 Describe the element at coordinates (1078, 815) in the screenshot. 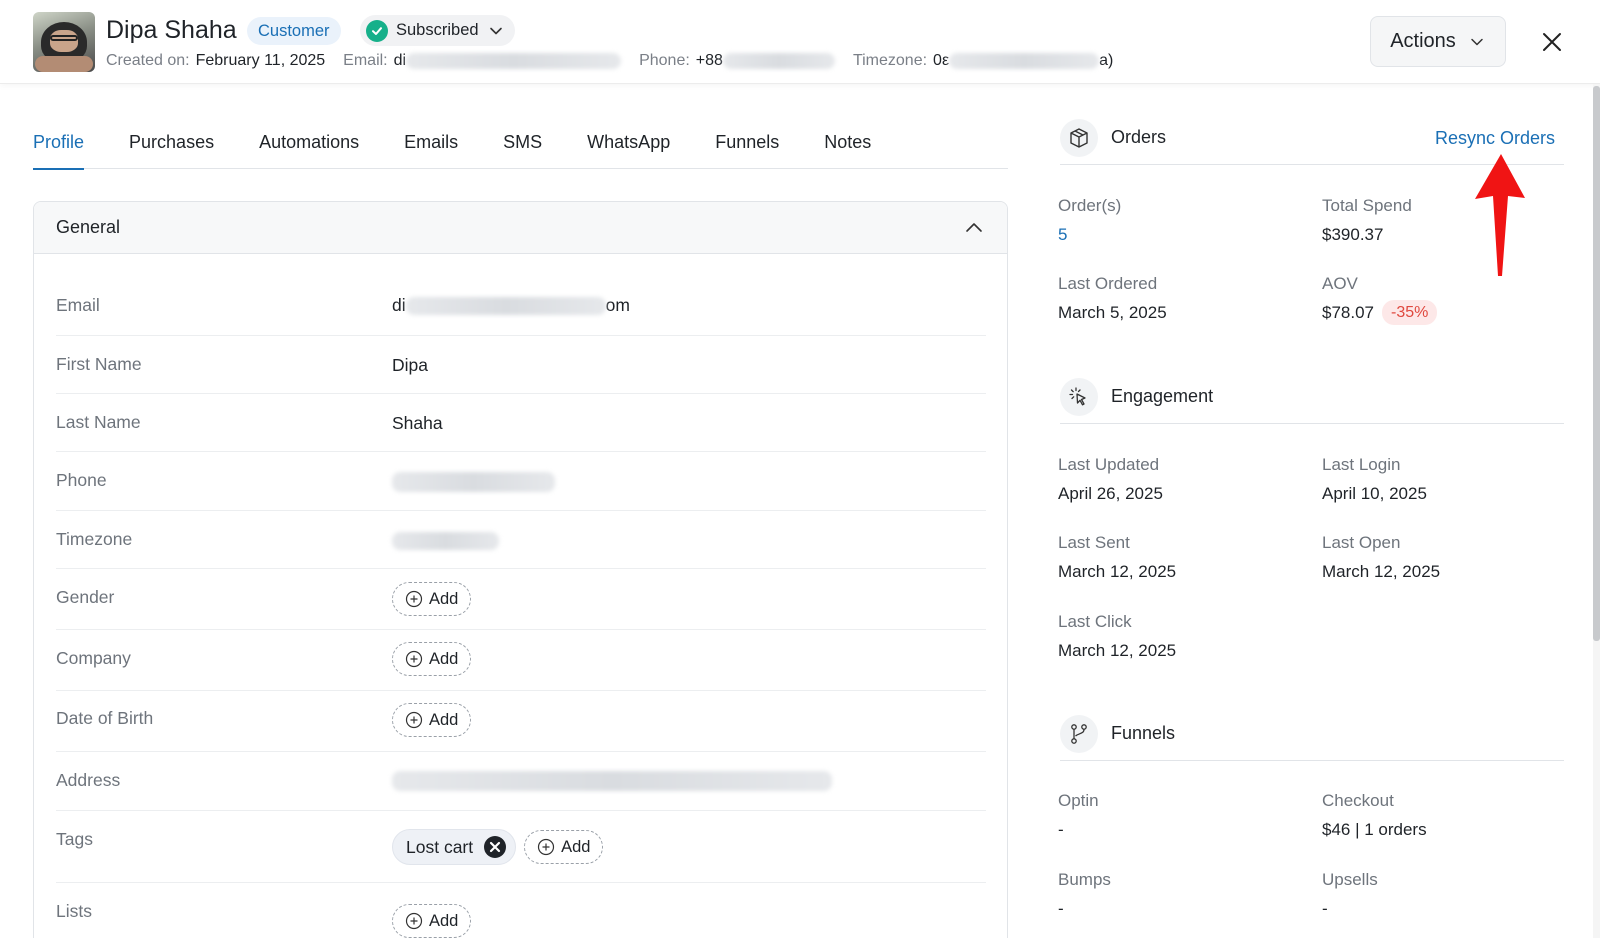

I see `optin: Optin -` at that location.